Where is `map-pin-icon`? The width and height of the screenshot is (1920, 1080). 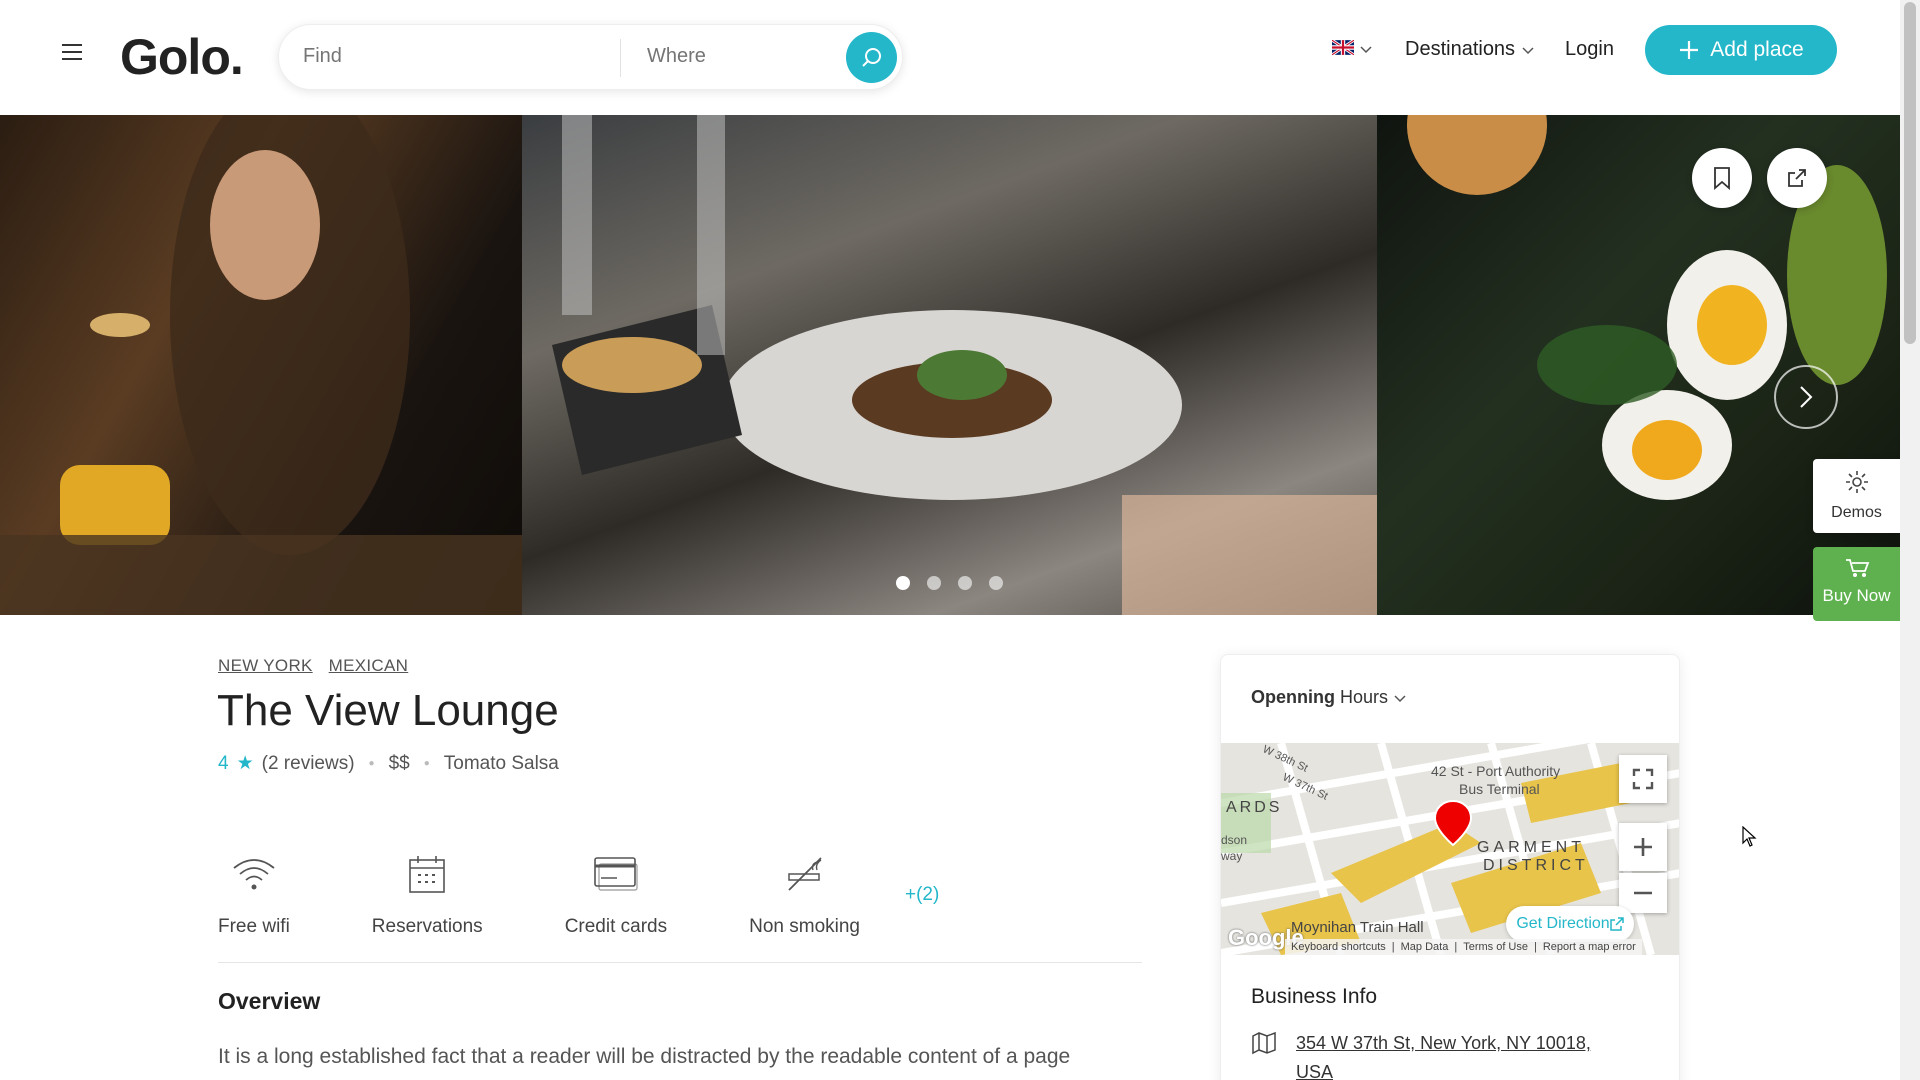
map-pin-icon is located at coordinates (1453, 823).